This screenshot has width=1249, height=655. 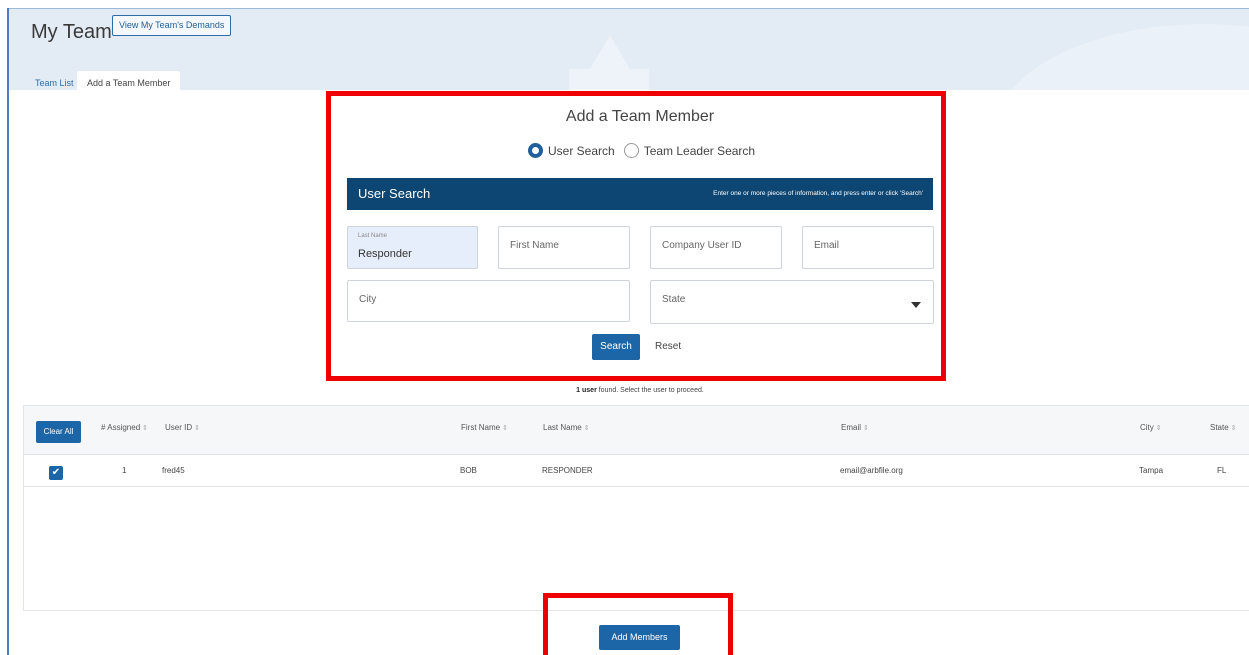 I want to click on column-header-last-name-label: Last Name, so click(x=562, y=427).